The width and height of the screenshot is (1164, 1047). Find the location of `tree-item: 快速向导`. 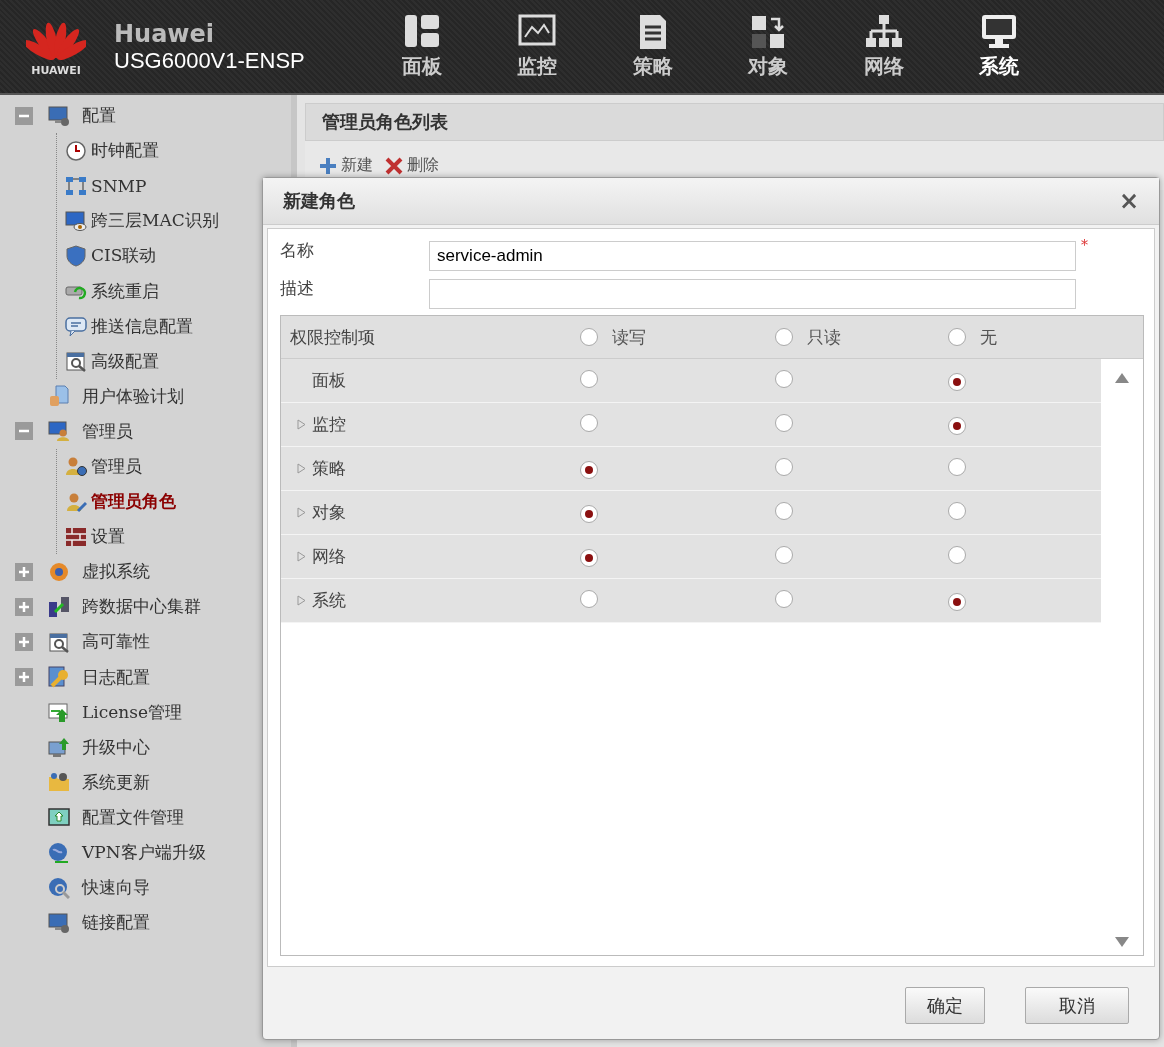

tree-item: 快速向导 is located at coordinates (99, 888).